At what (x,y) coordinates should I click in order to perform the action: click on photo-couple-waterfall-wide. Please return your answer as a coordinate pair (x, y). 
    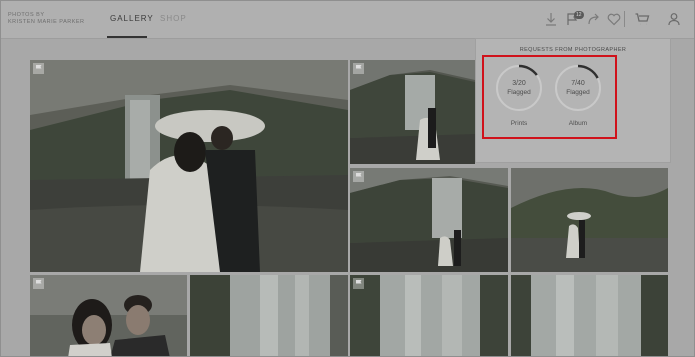
    Looking at the image, I should click on (429, 220).